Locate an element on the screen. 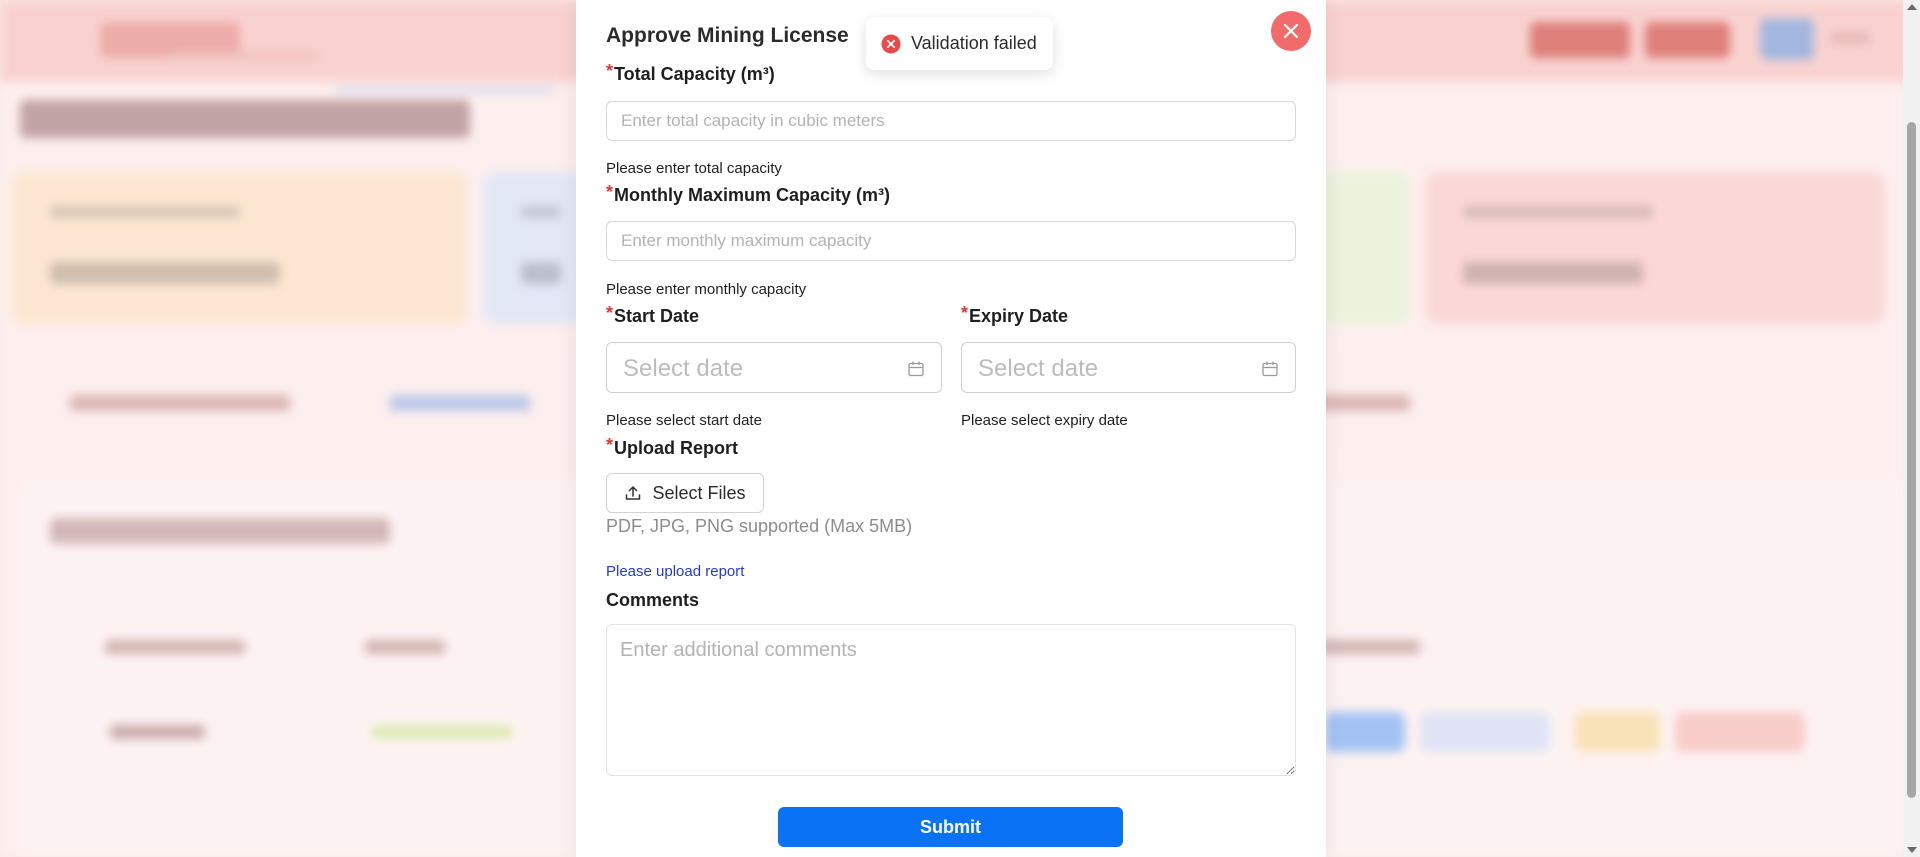 The image size is (1920, 857). monthly-capacity-error: Please enter monthly capacity is located at coordinates (706, 289).